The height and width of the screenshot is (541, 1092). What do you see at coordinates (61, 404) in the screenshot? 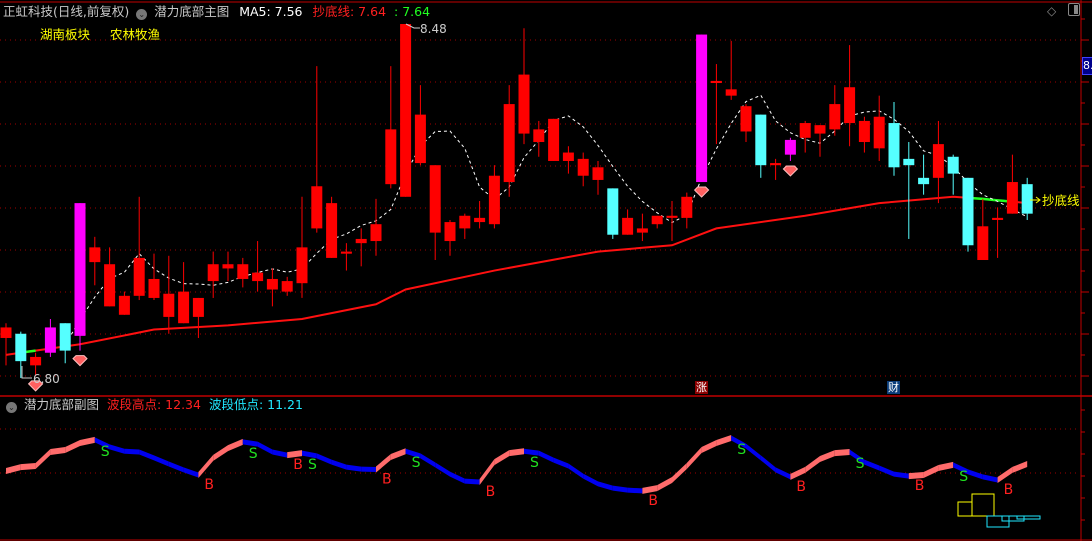
I see `sub-indicator-name: 潜力底部副图` at bounding box center [61, 404].